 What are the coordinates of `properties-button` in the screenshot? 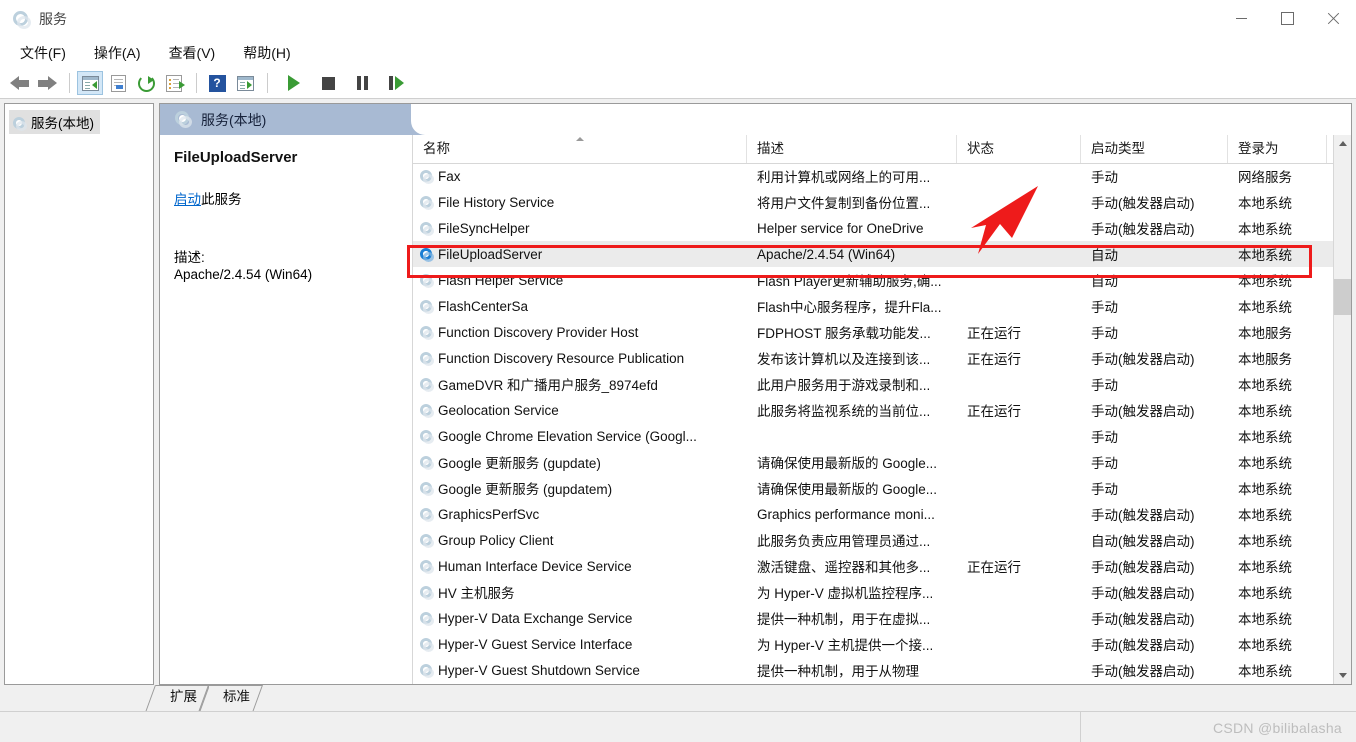 It's located at (118, 83).